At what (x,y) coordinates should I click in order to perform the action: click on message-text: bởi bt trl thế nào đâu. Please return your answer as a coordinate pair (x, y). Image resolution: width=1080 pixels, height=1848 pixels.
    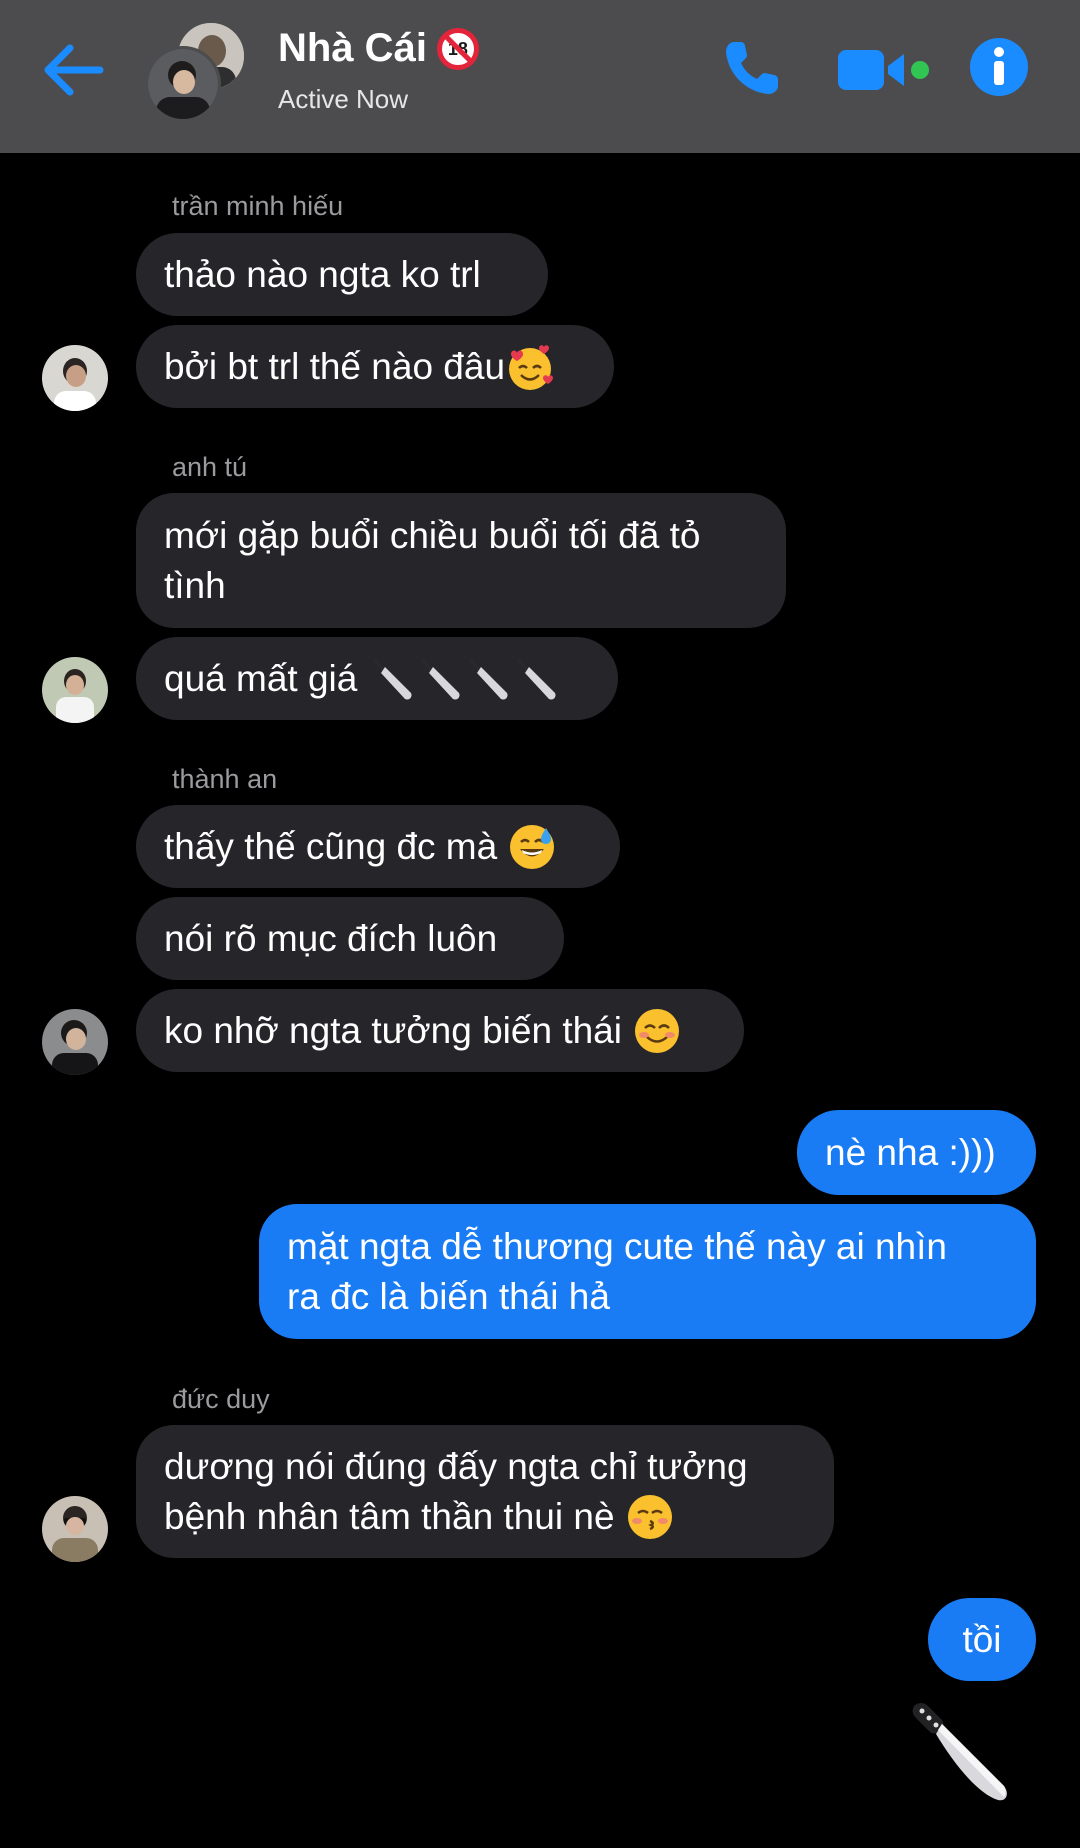
    Looking at the image, I should click on (335, 366).